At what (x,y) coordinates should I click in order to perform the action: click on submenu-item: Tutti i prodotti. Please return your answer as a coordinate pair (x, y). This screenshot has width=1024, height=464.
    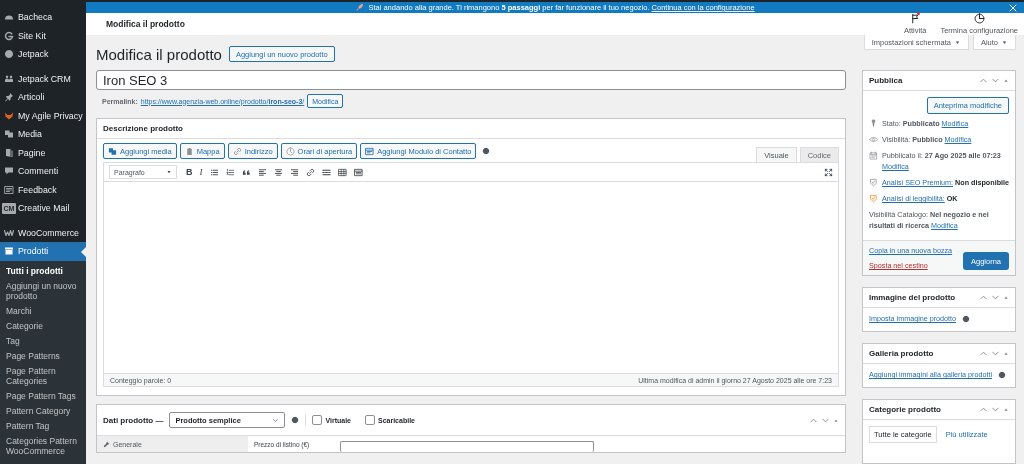
    Looking at the image, I should click on (43, 271).